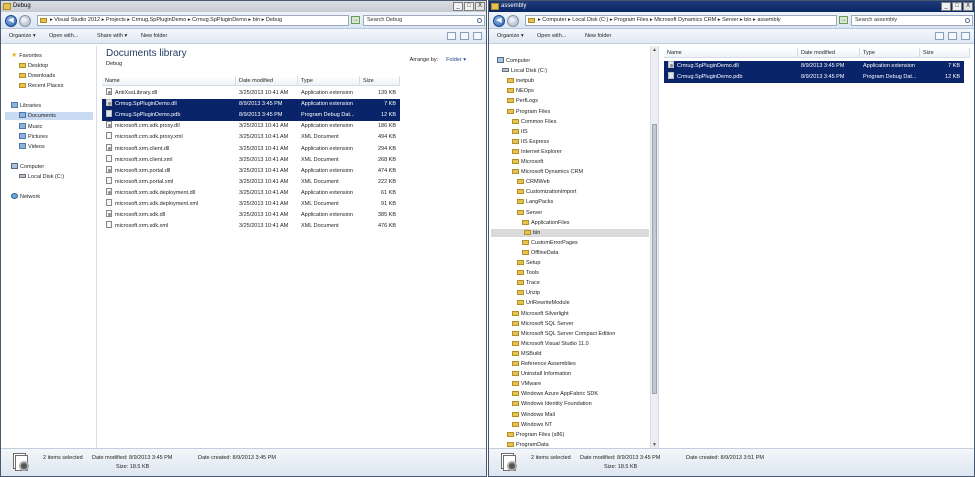  Describe the element at coordinates (355, 20) in the screenshot. I see `refresh-icon: →` at that location.